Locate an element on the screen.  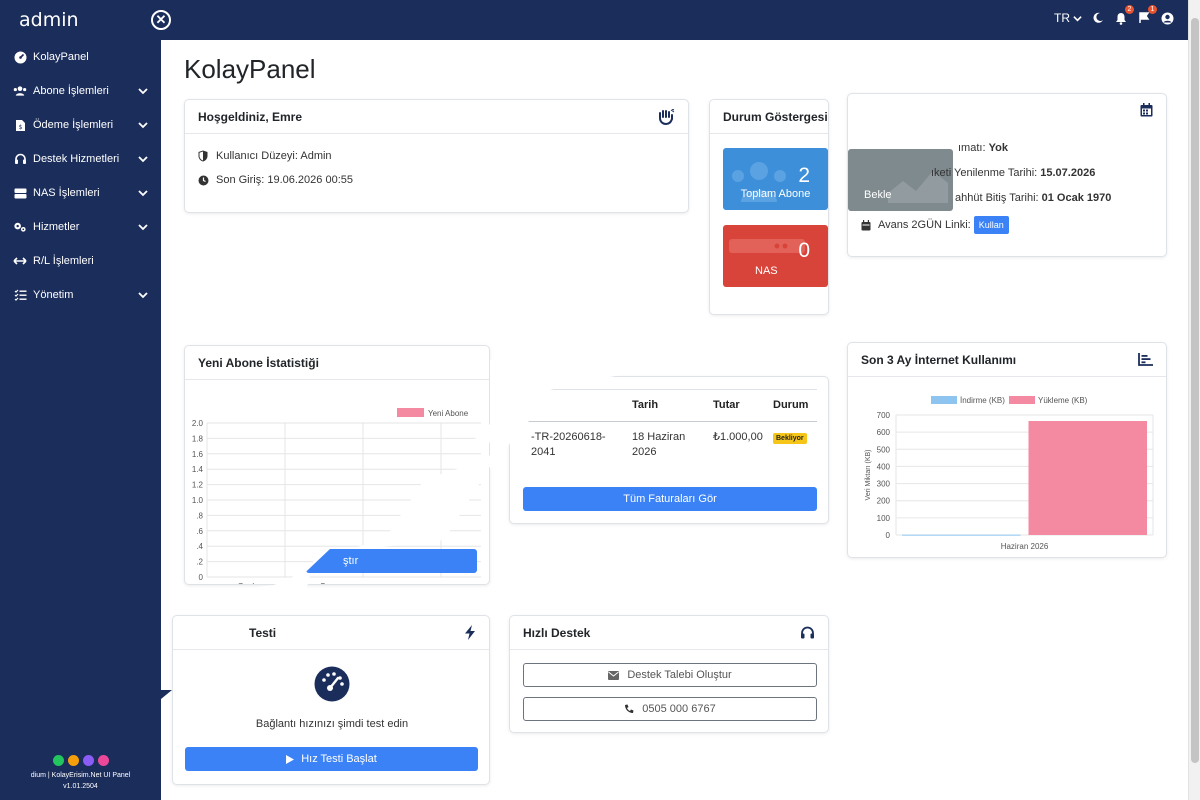
usage-title: Son 3 Ay İnternet Kullanımı is located at coordinates (939, 359).